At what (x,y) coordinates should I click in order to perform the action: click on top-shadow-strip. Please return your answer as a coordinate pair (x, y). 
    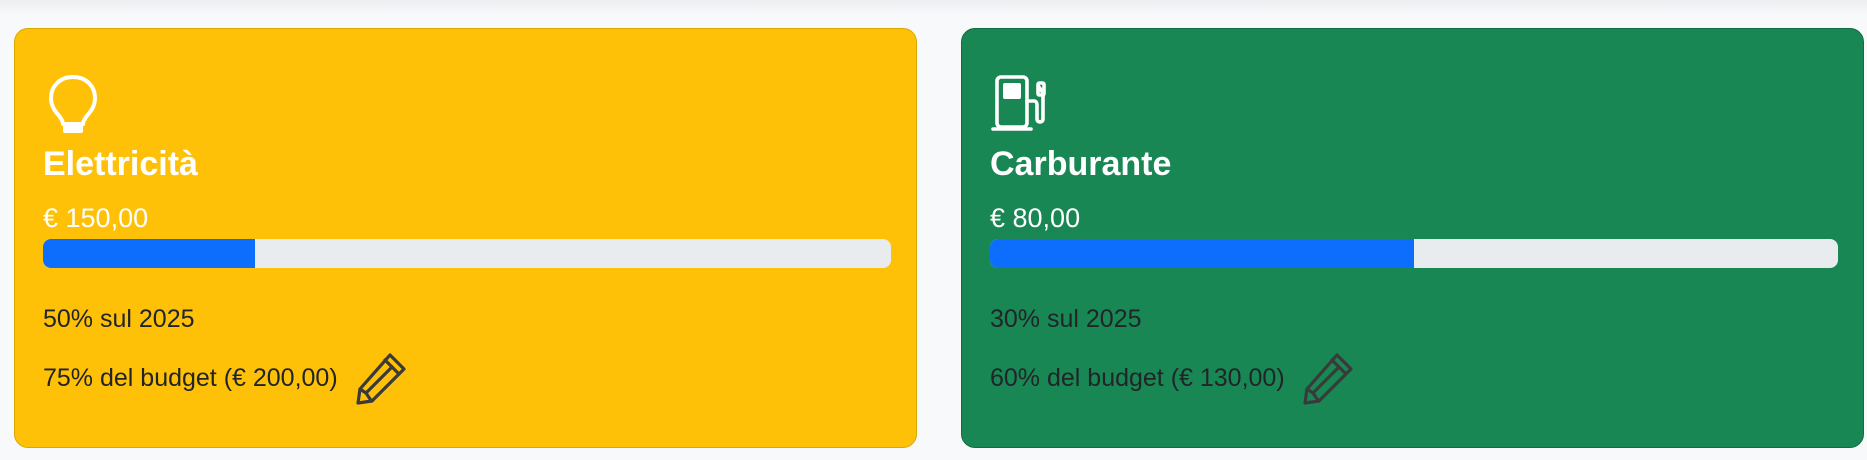
    Looking at the image, I should click on (933, 7).